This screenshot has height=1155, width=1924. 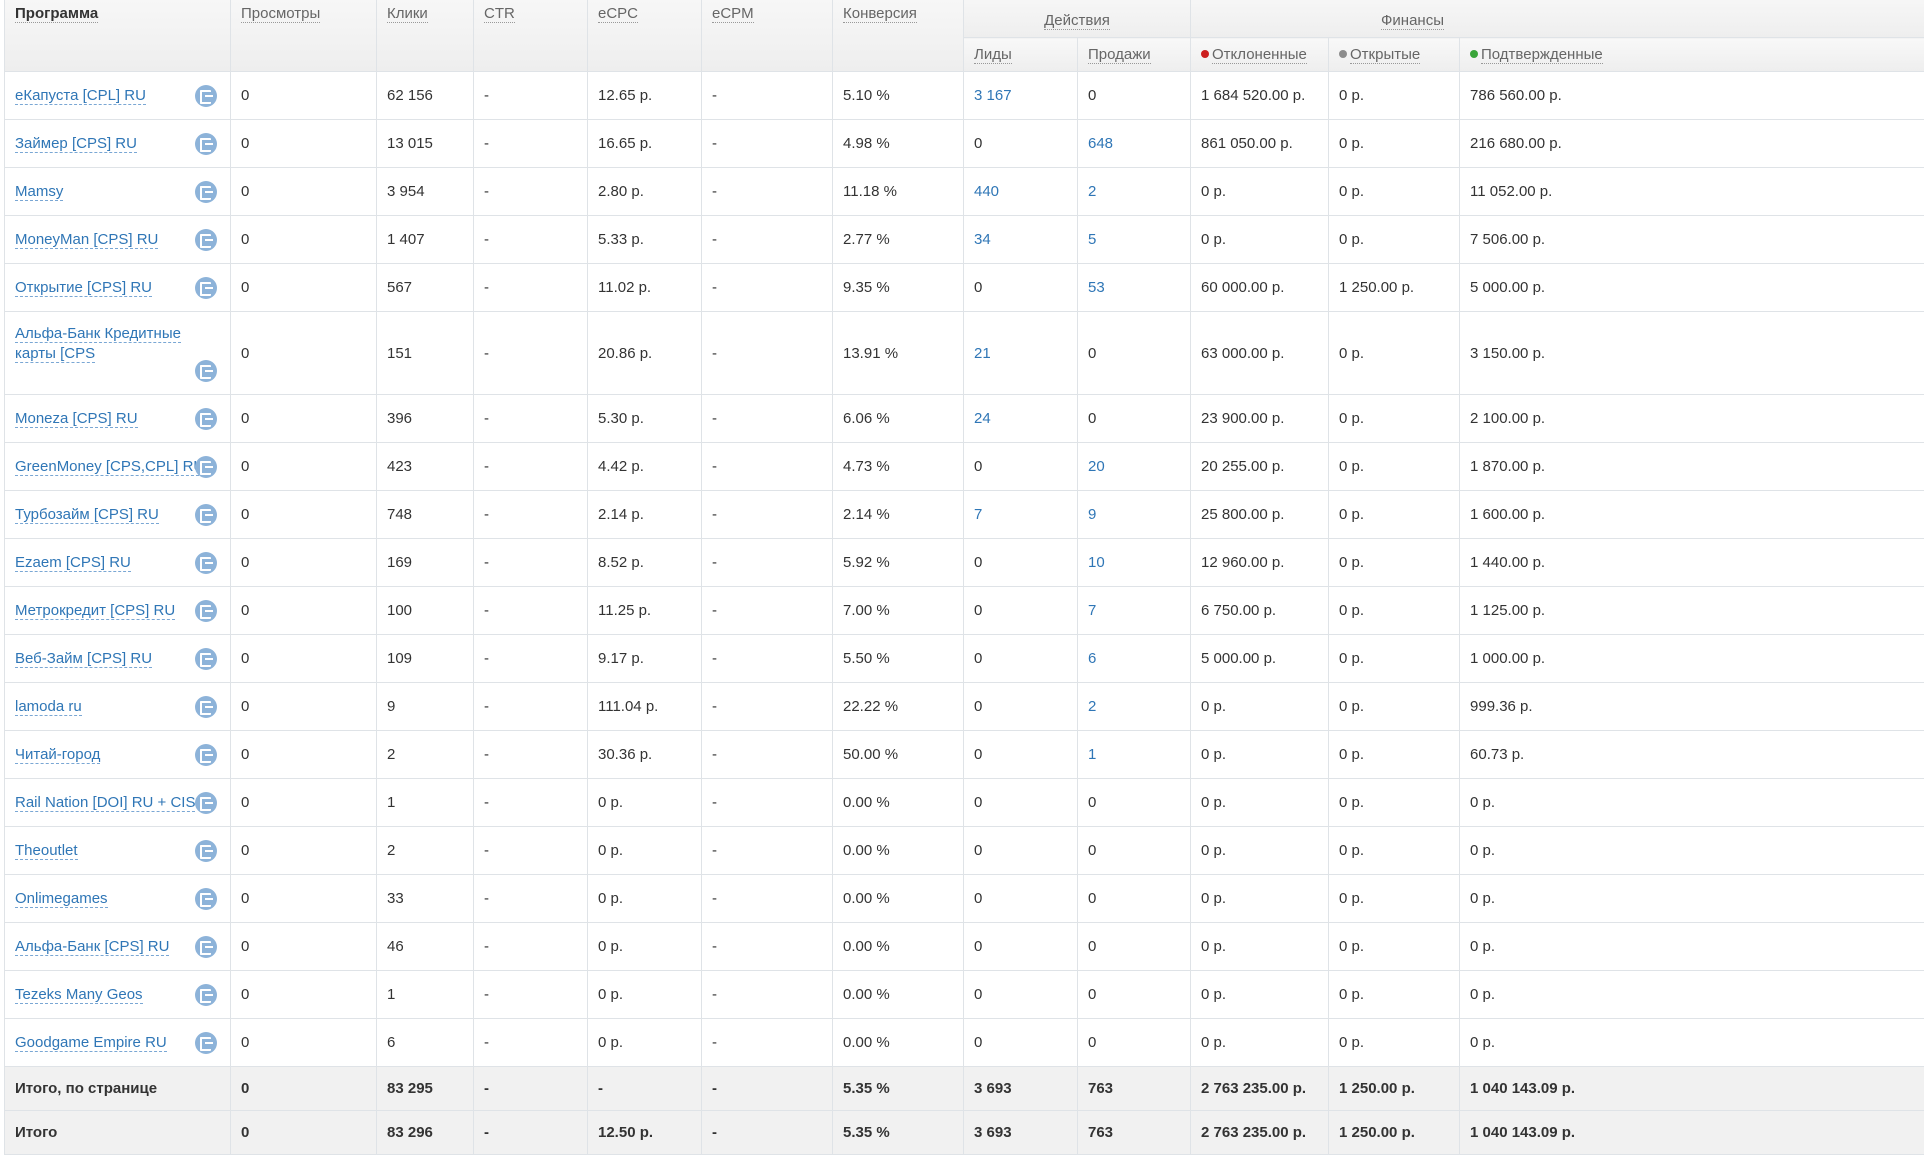 I want to click on sales-link: 648, so click(x=1100, y=143).